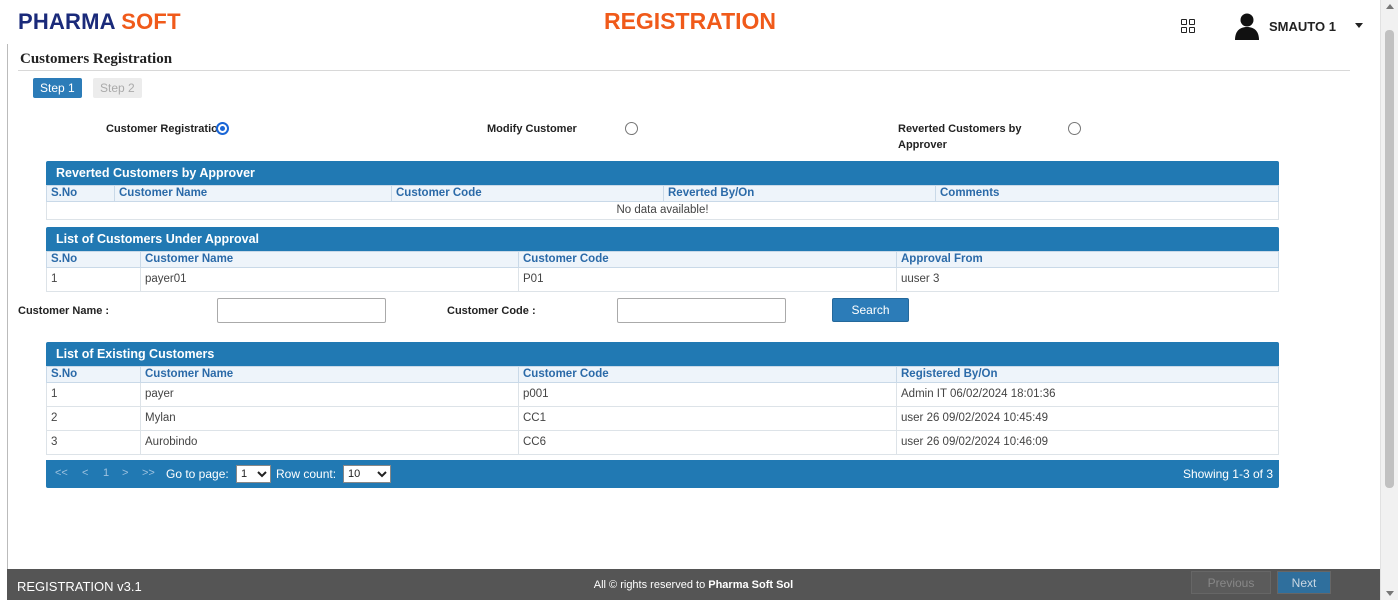  What do you see at coordinates (148, 473) in the screenshot?
I see `last-page-button: >>` at bounding box center [148, 473].